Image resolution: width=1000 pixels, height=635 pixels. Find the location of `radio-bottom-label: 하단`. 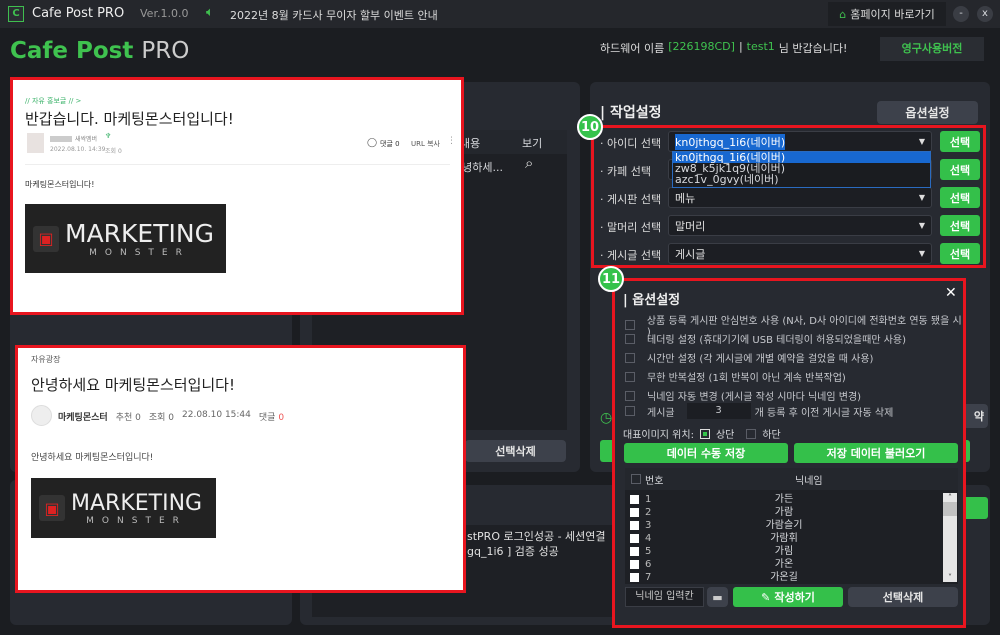

radio-bottom-label: 하단 is located at coordinates (771, 435).